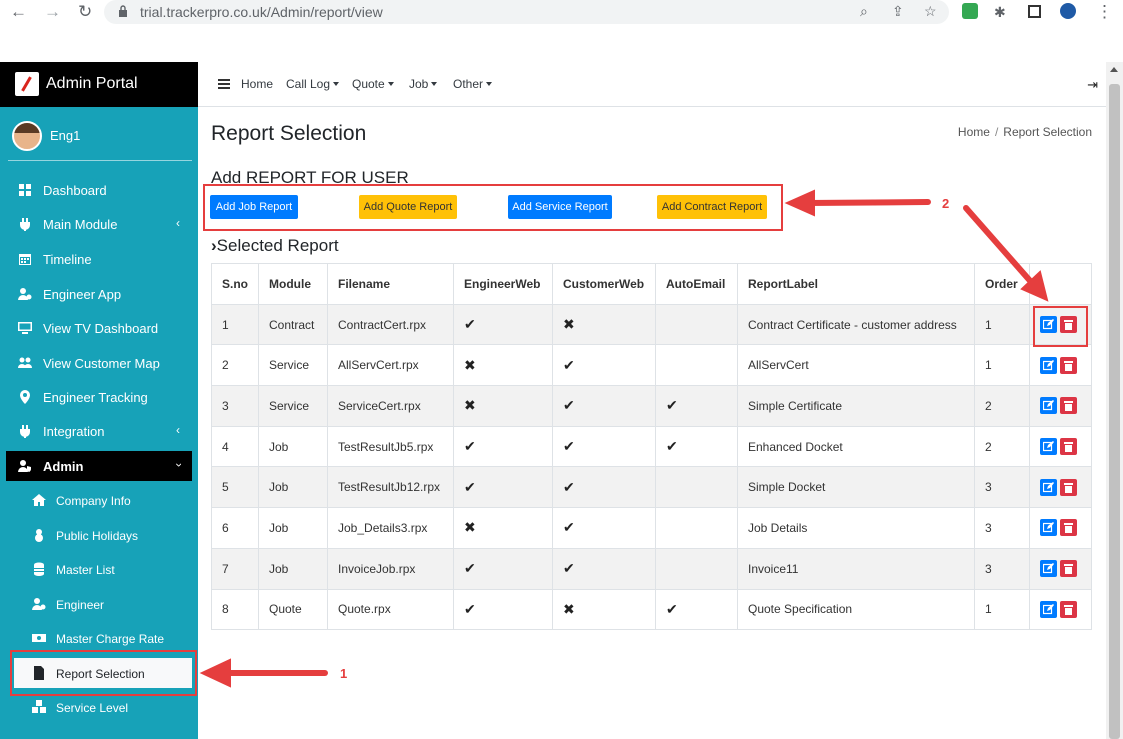 Image resolution: width=1123 pixels, height=739 pixels. What do you see at coordinates (898, 11) in the screenshot?
I see `share-icon: ⇪` at bounding box center [898, 11].